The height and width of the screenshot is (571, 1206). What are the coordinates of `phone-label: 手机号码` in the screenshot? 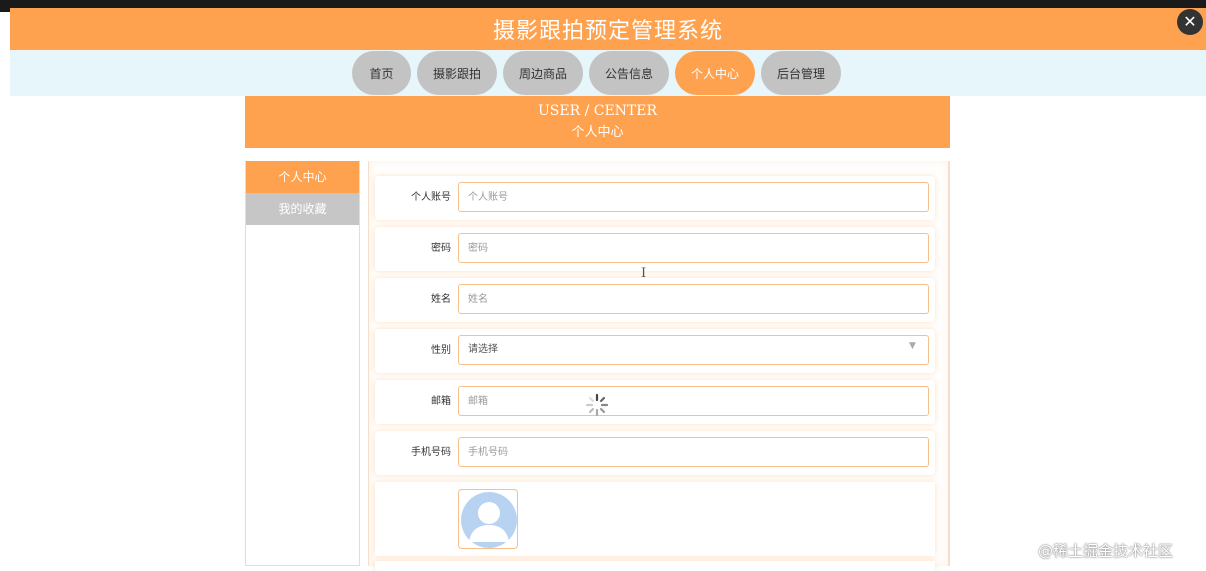 It's located at (431, 452).